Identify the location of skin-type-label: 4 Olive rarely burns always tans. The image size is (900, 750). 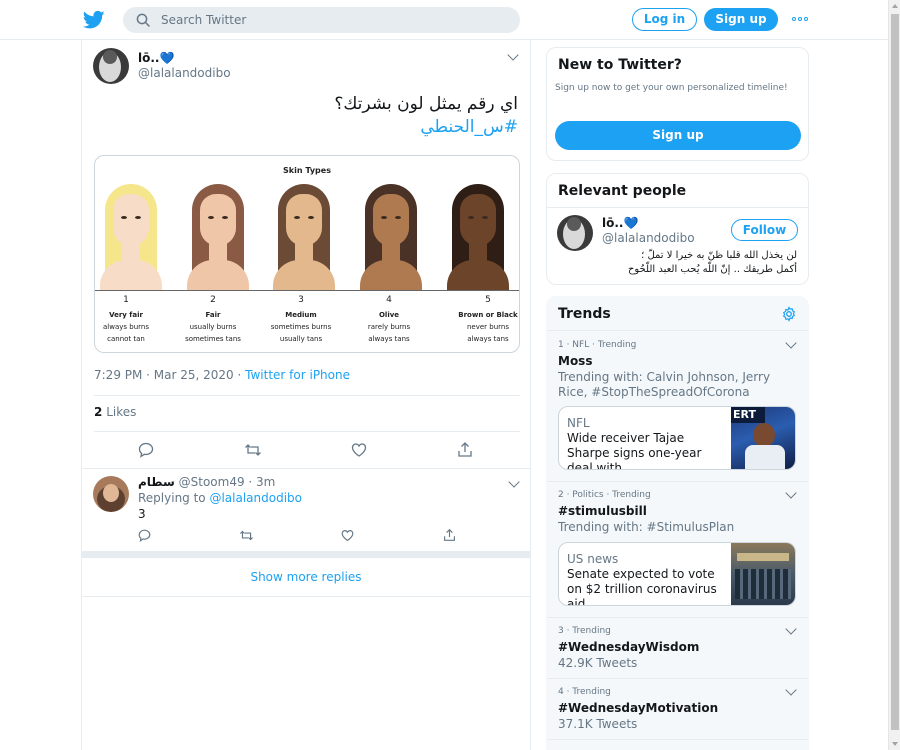
(389, 319).